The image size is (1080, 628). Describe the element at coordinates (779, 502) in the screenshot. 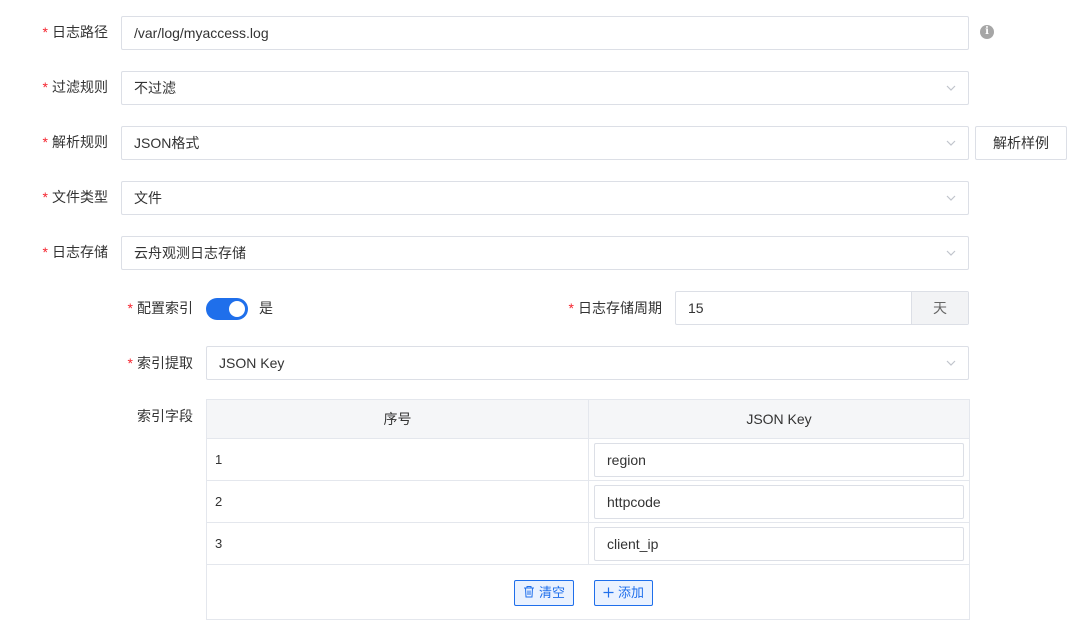

I see `json-key-input: httpcode` at that location.